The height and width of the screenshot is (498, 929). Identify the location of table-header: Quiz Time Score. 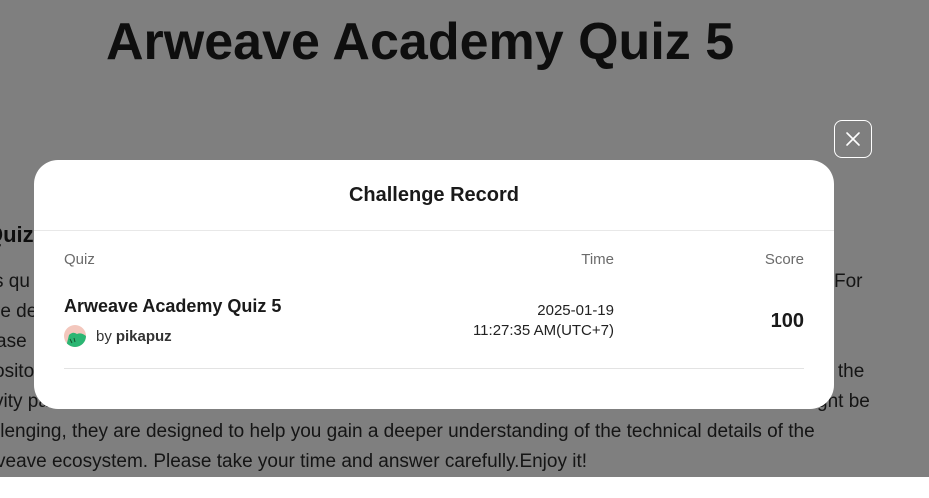
(434, 261).